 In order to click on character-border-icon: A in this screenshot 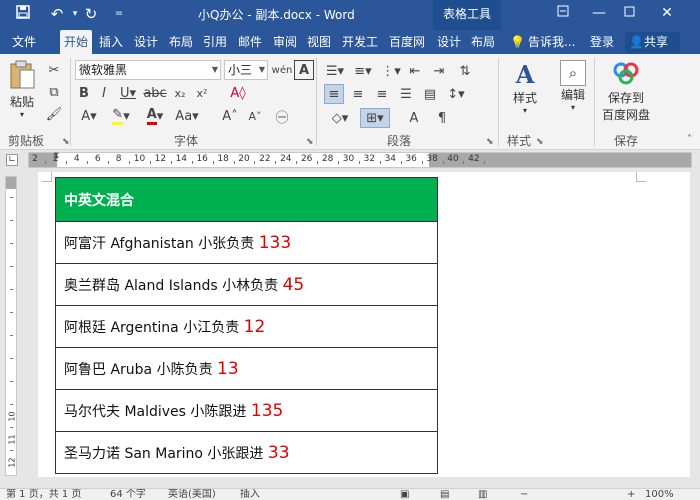, I will do `click(304, 70)`.